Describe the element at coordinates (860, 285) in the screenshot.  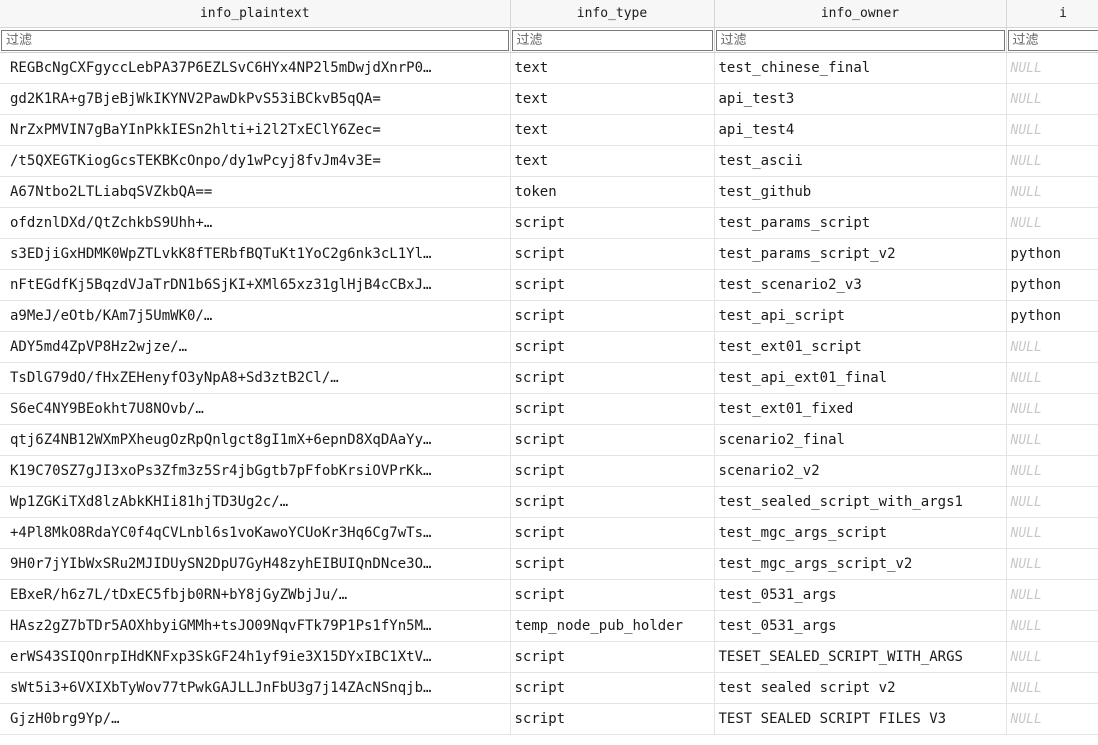
I see `cell-info-owner: test_scenario2_v3` at that location.